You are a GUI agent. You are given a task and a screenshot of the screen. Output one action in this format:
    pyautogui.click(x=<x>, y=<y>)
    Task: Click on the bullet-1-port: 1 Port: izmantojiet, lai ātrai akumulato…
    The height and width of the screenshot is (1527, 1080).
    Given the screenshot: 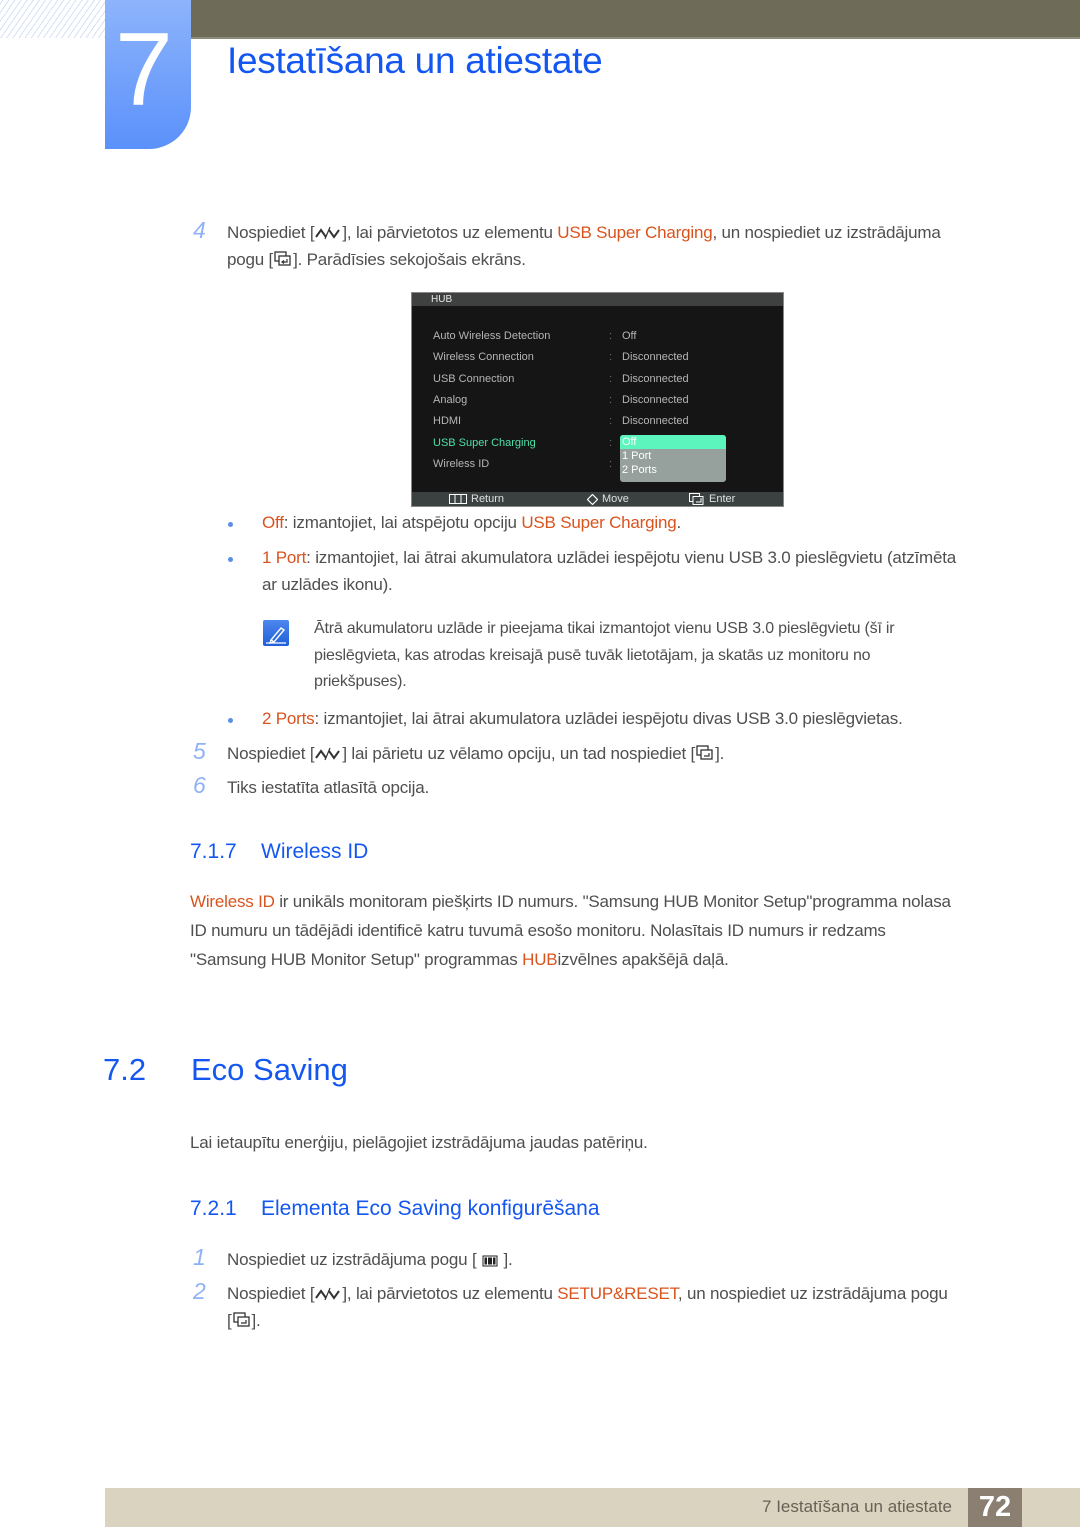 What is the action you would take?
    pyautogui.click(x=609, y=557)
    